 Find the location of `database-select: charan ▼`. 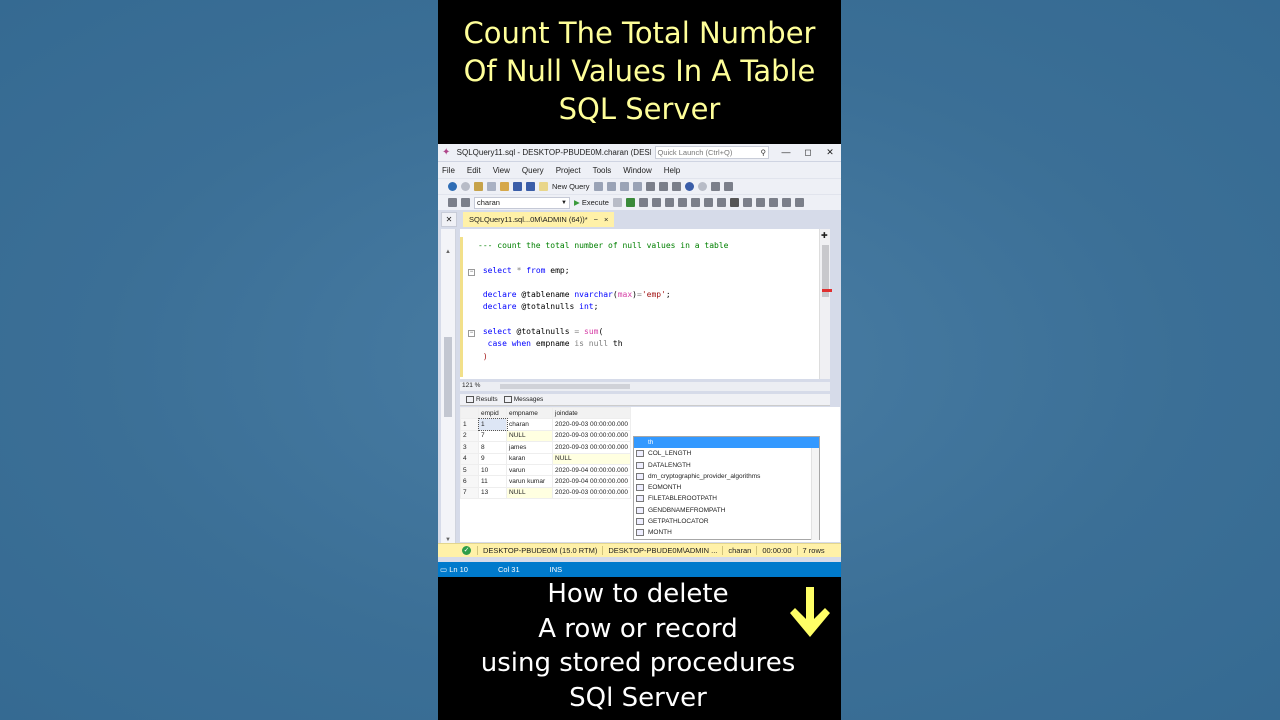

database-select: charan ▼ is located at coordinates (522, 202).